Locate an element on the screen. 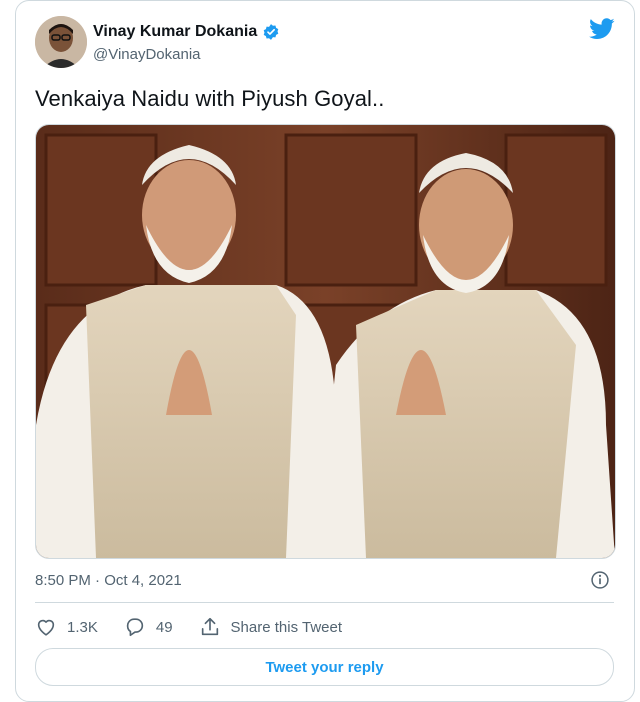  info-icon is located at coordinates (600, 580).